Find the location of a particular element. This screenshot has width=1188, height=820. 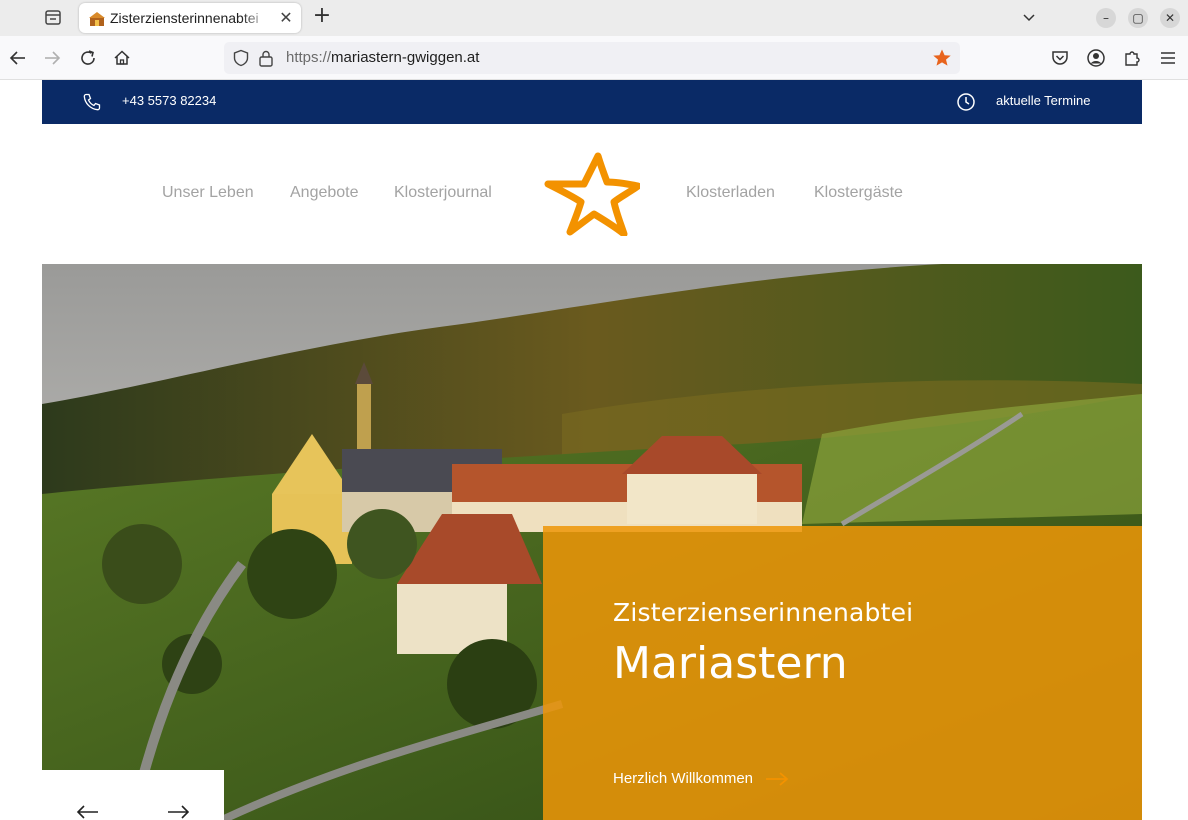

phone-link: +43 5573 82234 is located at coordinates (169, 100).